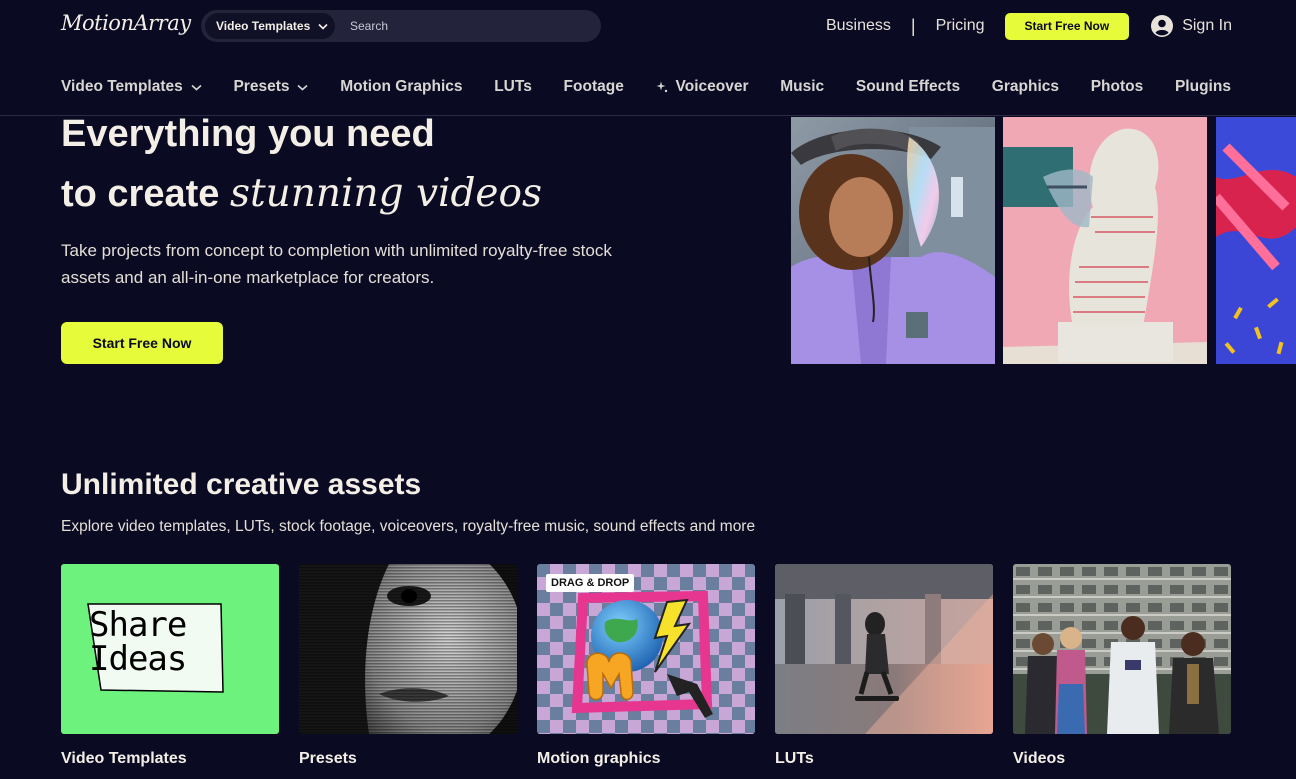 The width and height of the screenshot is (1296, 779). I want to click on card-label: LUTs, so click(794, 758).